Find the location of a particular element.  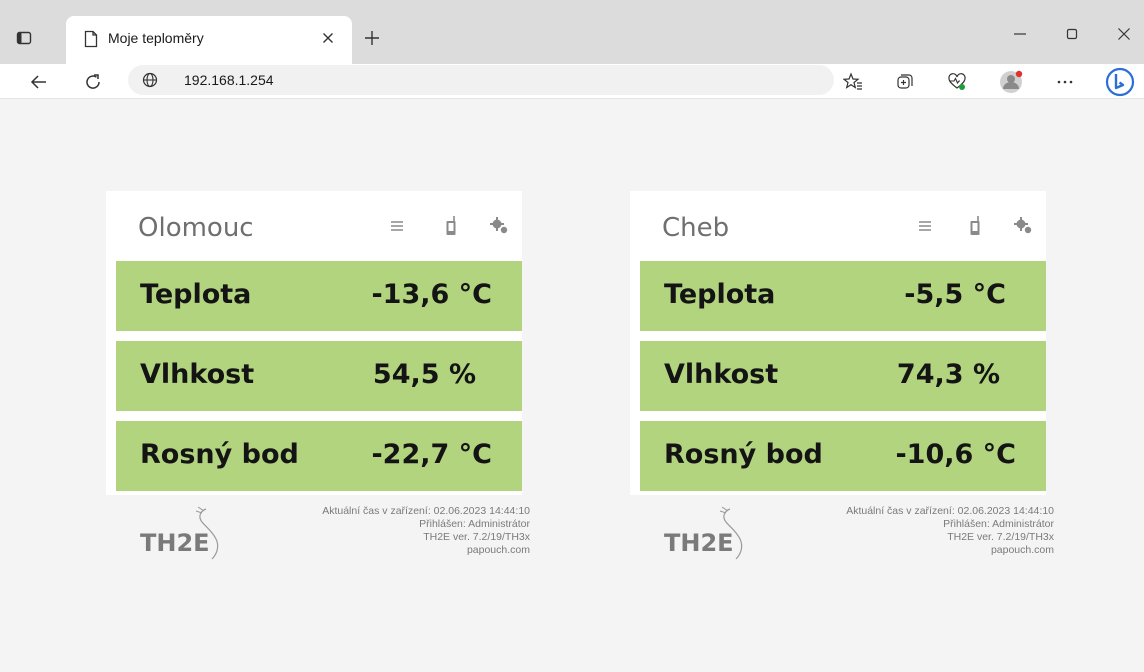

ellipsis-icon is located at coordinates (1065, 82).